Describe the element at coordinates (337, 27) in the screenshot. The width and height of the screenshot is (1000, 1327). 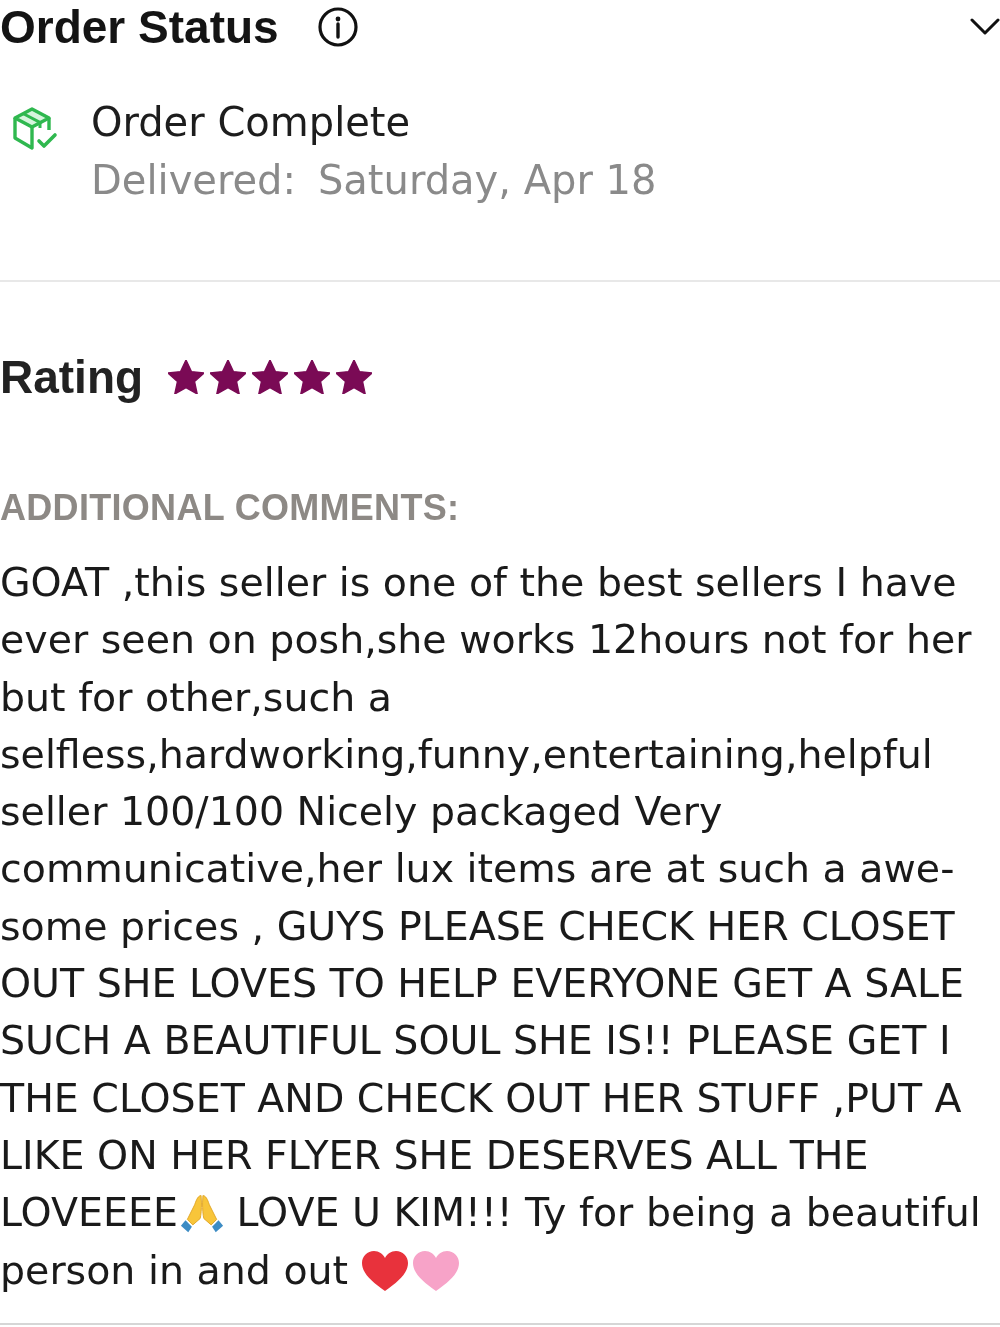
I see `info-icon` at that location.